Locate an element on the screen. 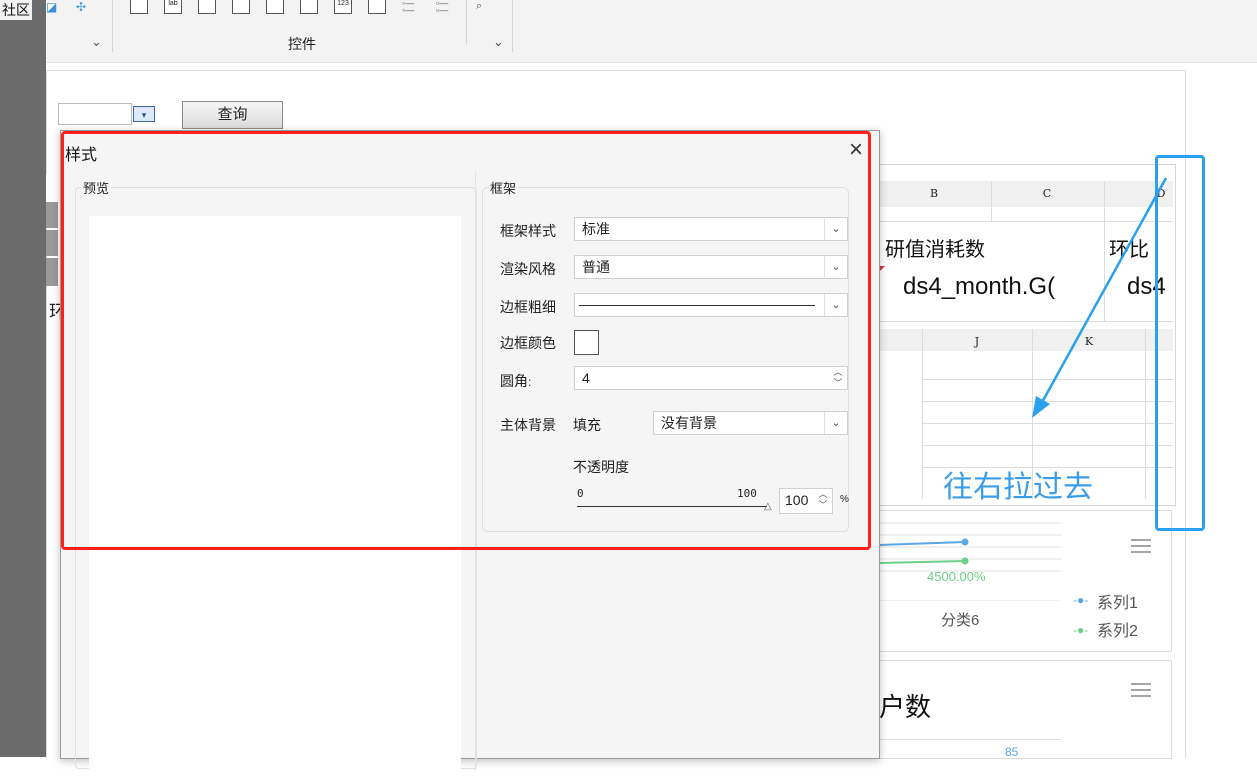  left-window-strip: 社区 is located at coordinates (23, 378).